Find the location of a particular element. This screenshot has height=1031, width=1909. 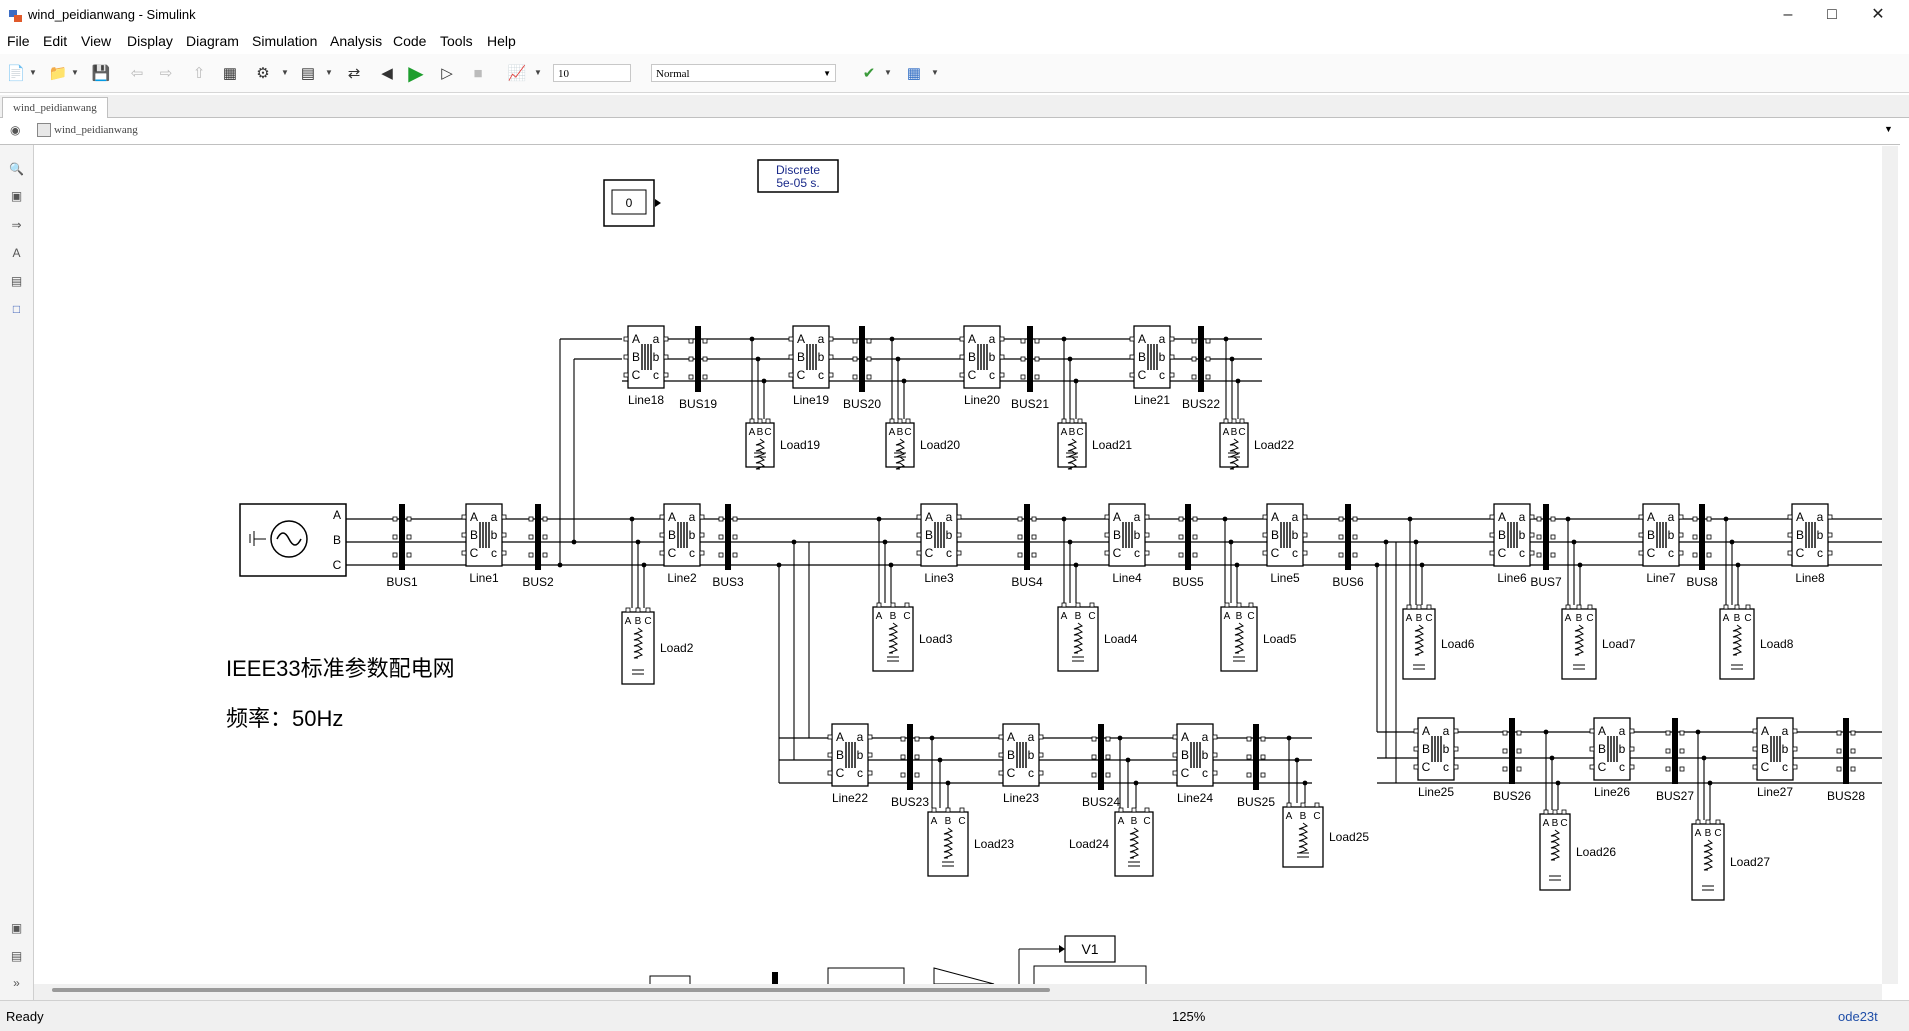

line-block-line26: AaB bC c Line26 is located at coordinates (1612, 758).